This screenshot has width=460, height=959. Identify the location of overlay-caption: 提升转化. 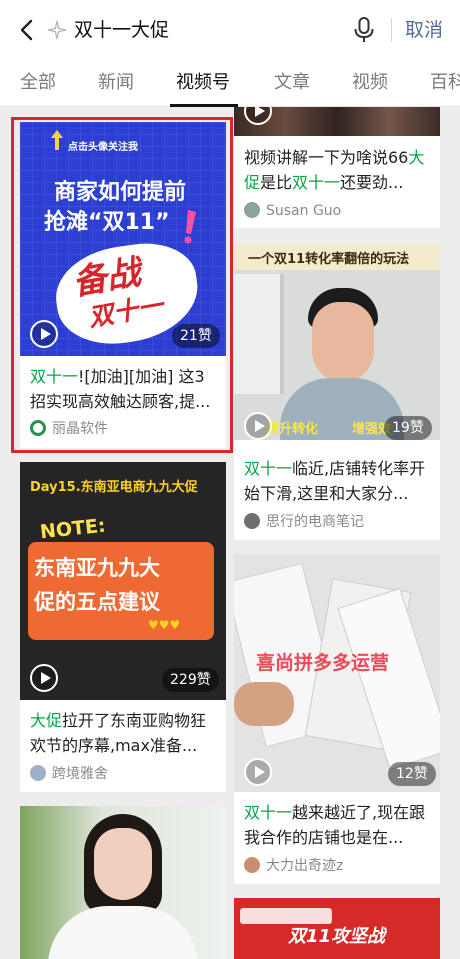
(292, 429).